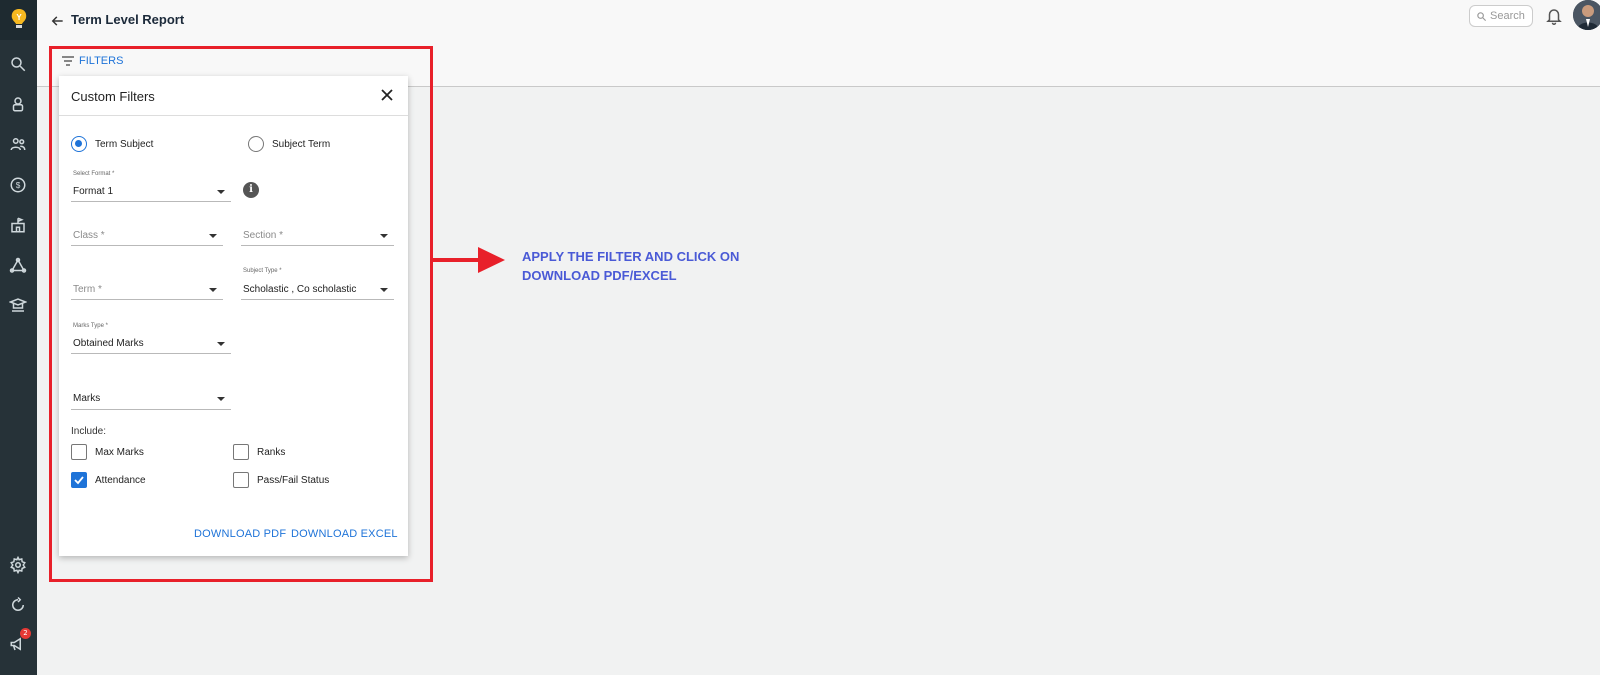  What do you see at coordinates (256, 144) in the screenshot?
I see `radio-circle` at bounding box center [256, 144].